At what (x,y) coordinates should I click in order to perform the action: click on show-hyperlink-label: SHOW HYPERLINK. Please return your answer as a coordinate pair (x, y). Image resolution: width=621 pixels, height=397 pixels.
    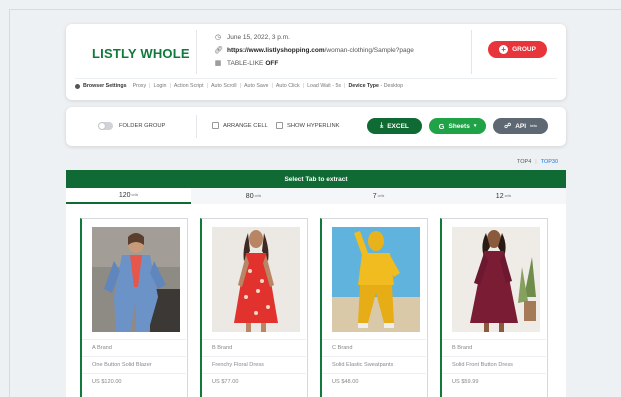
    Looking at the image, I should click on (313, 126).